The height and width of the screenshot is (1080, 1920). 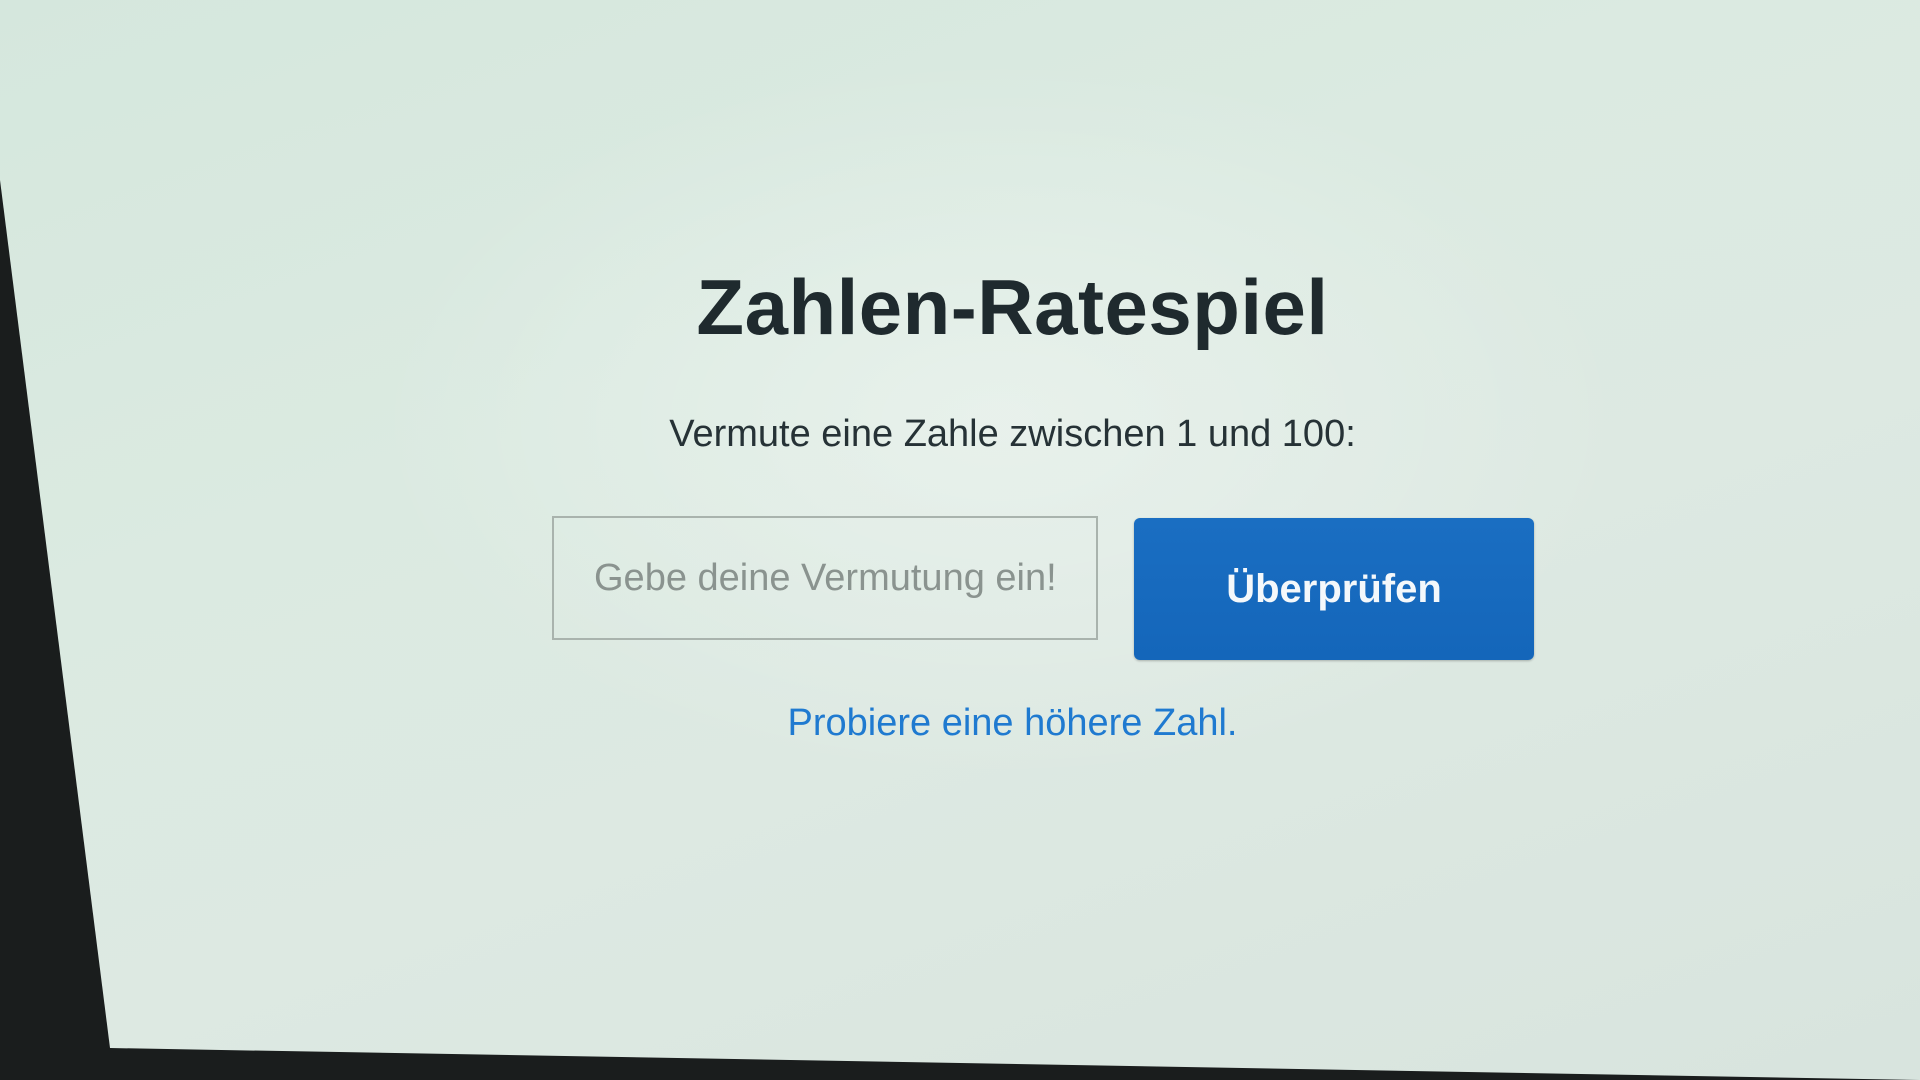 What do you see at coordinates (1012, 307) in the screenshot?
I see `page-title: Zahlen-Ratespiel` at bounding box center [1012, 307].